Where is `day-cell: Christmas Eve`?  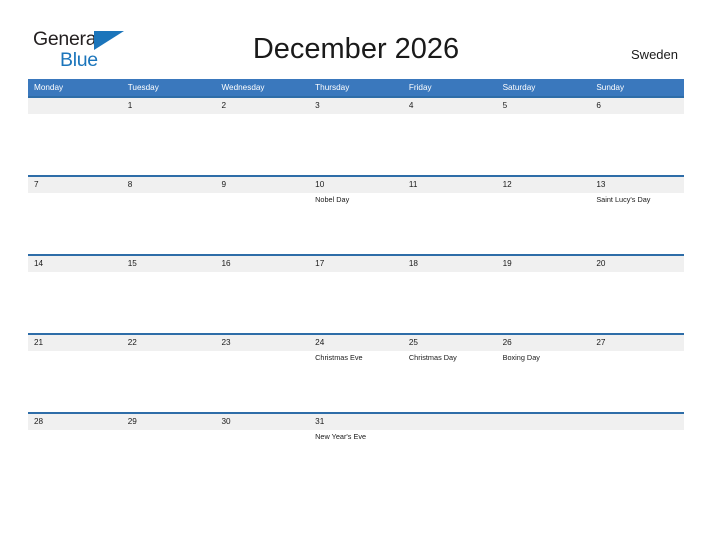
day-cell: Christmas Eve is located at coordinates (356, 381).